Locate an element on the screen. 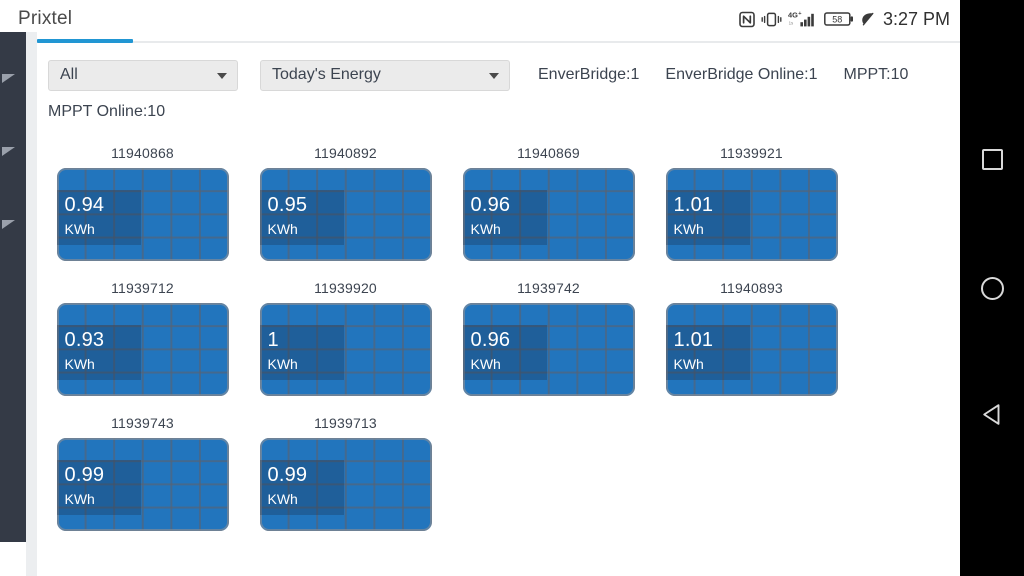 Image resolution: width=1024 pixels, height=576 pixels. panel-card: 11939712 0.93 KWh is located at coordinates (142, 338).